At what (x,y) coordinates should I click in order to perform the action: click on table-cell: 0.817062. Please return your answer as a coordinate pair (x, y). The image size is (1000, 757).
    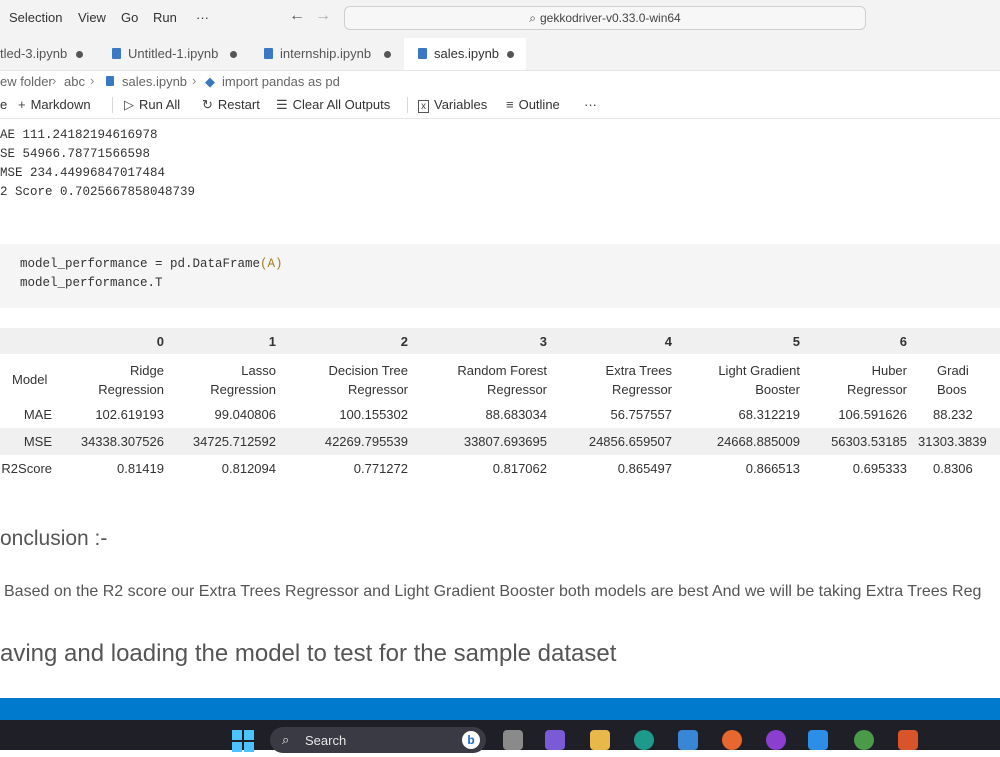
    Looking at the image, I should click on (519, 468).